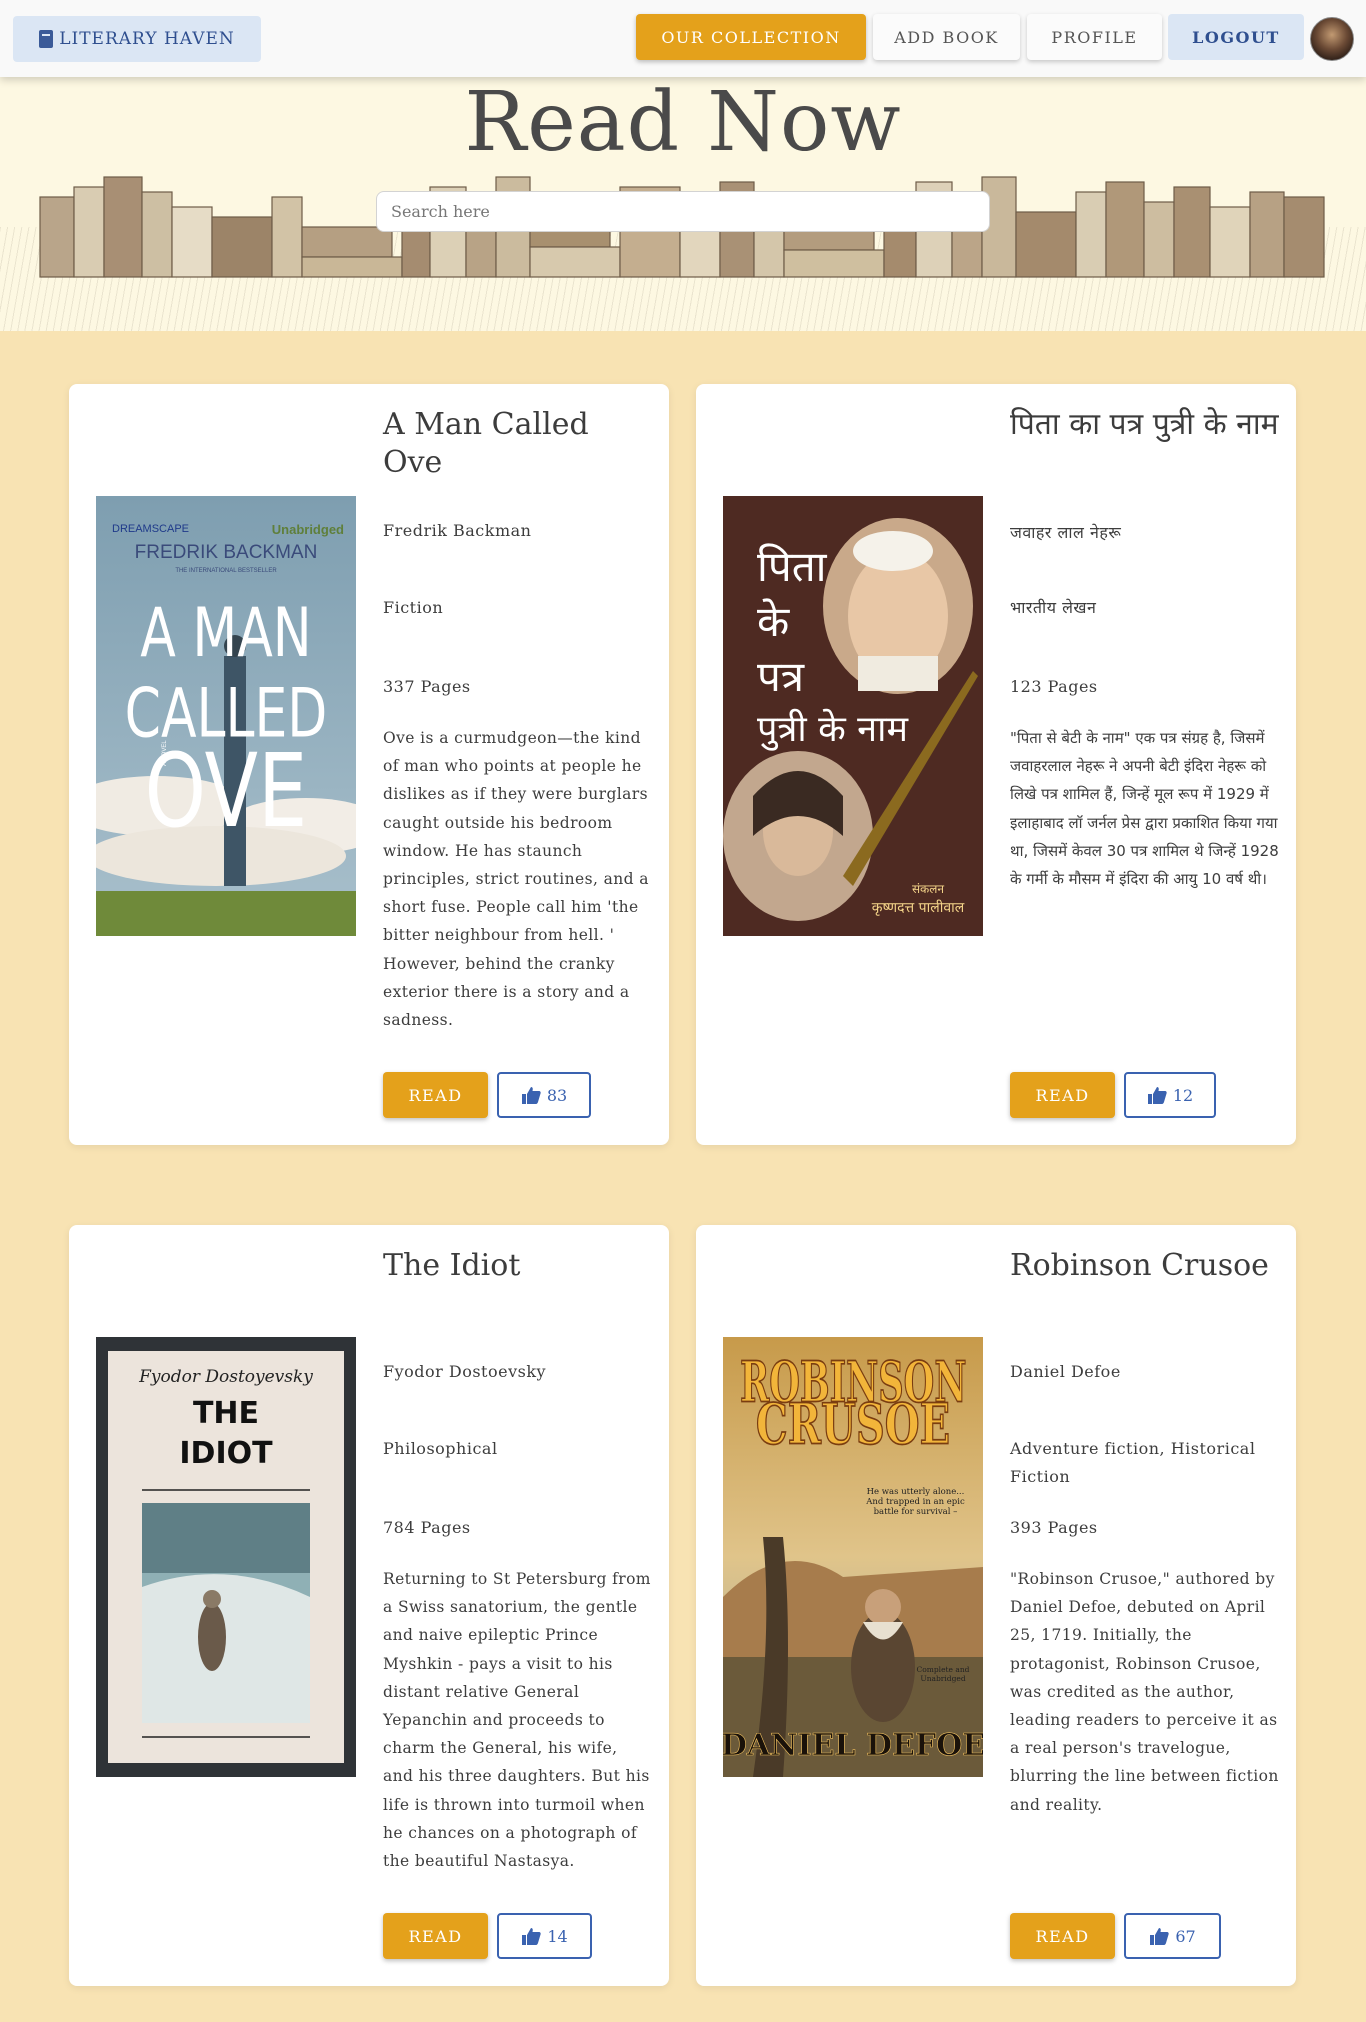 Image resolution: width=1366 pixels, height=2022 pixels. Describe the element at coordinates (946, 37) in the screenshot. I see `add-book-button: ADD BOOK` at that location.